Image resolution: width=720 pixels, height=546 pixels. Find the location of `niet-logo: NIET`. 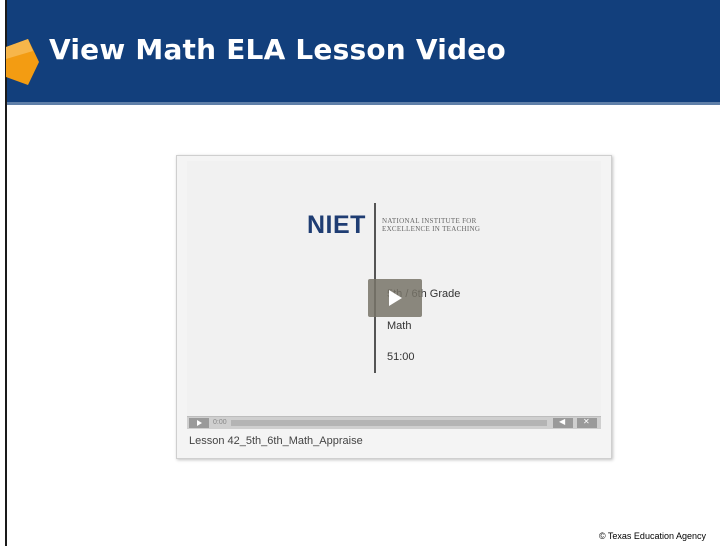

niet-logo: NIET is located at coordinates (336, 225).